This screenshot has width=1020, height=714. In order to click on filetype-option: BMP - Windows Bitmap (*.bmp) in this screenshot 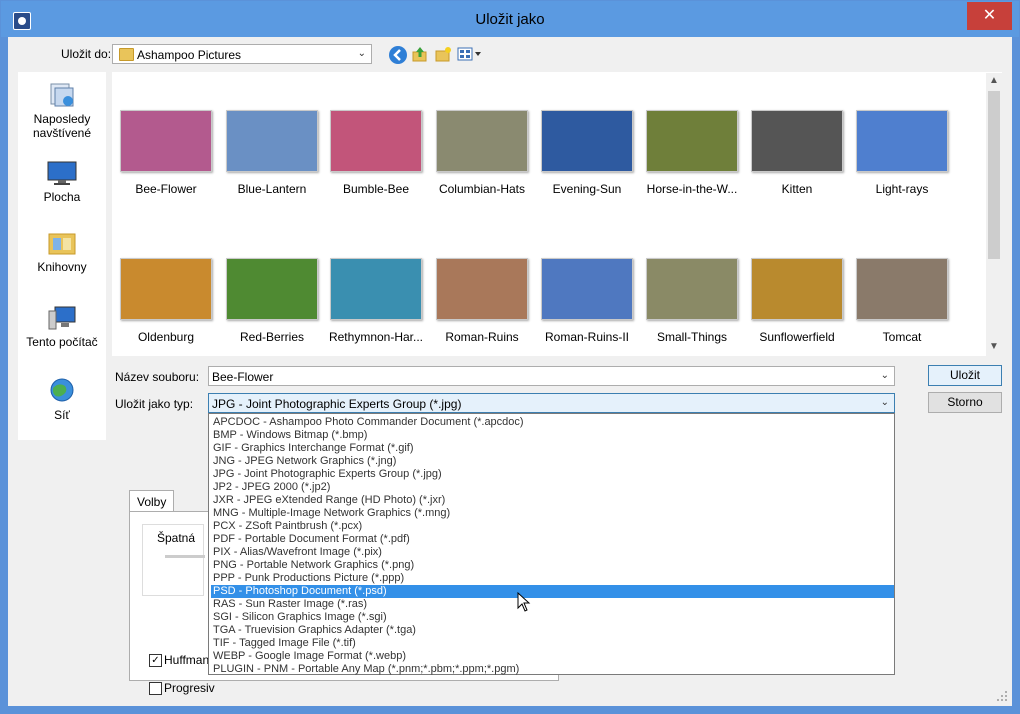, I will do `click(552, 435)`.